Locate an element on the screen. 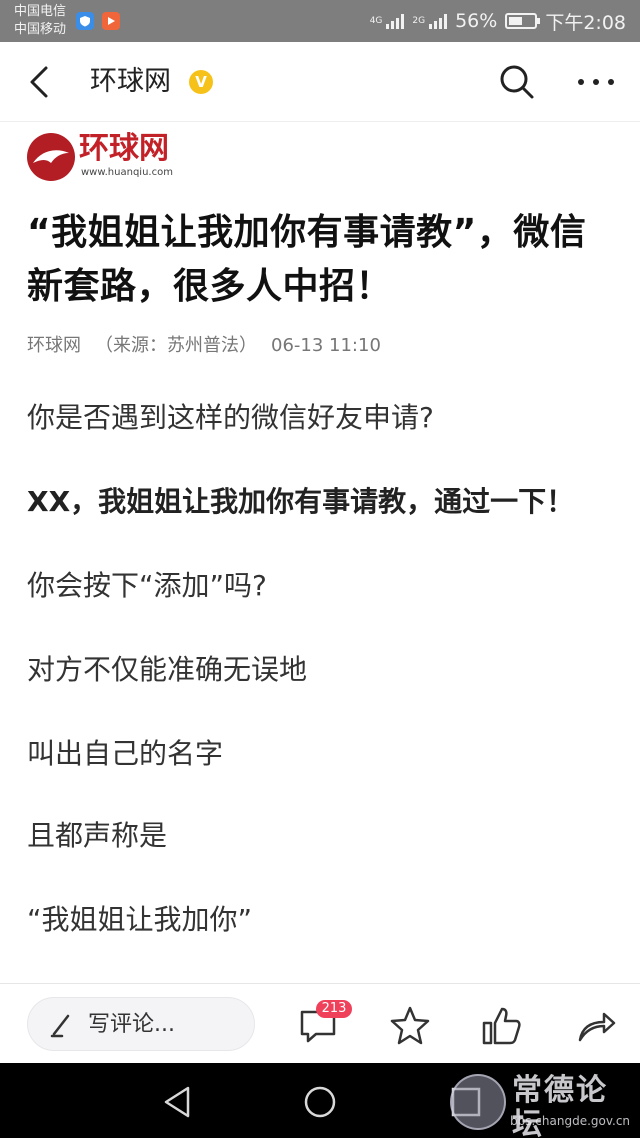 Image resolution: width=640 pixels, height=1138 pixels. nav-back-icon is located at coordinates (177, 1102).